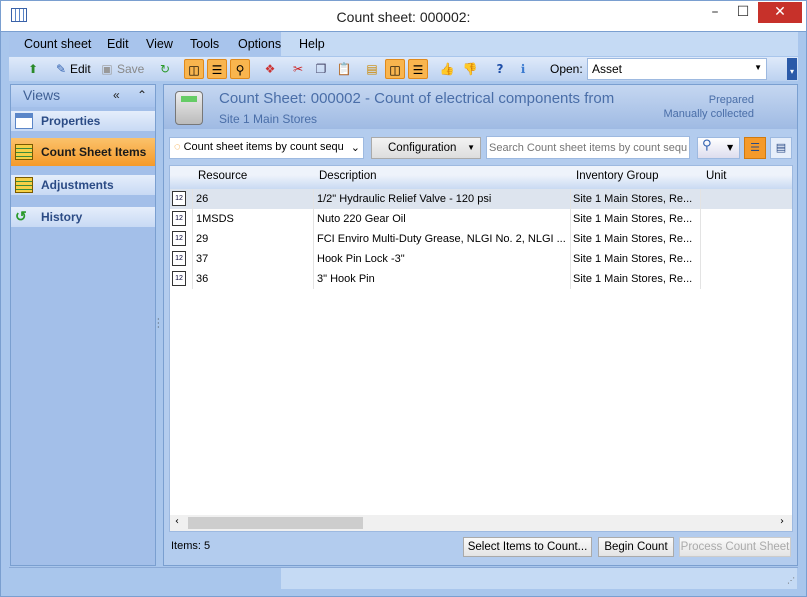  What do you see at coordinates (500, 69) in the screenshot?
I see `help-icon: ?` at bounding box center [500, 69].